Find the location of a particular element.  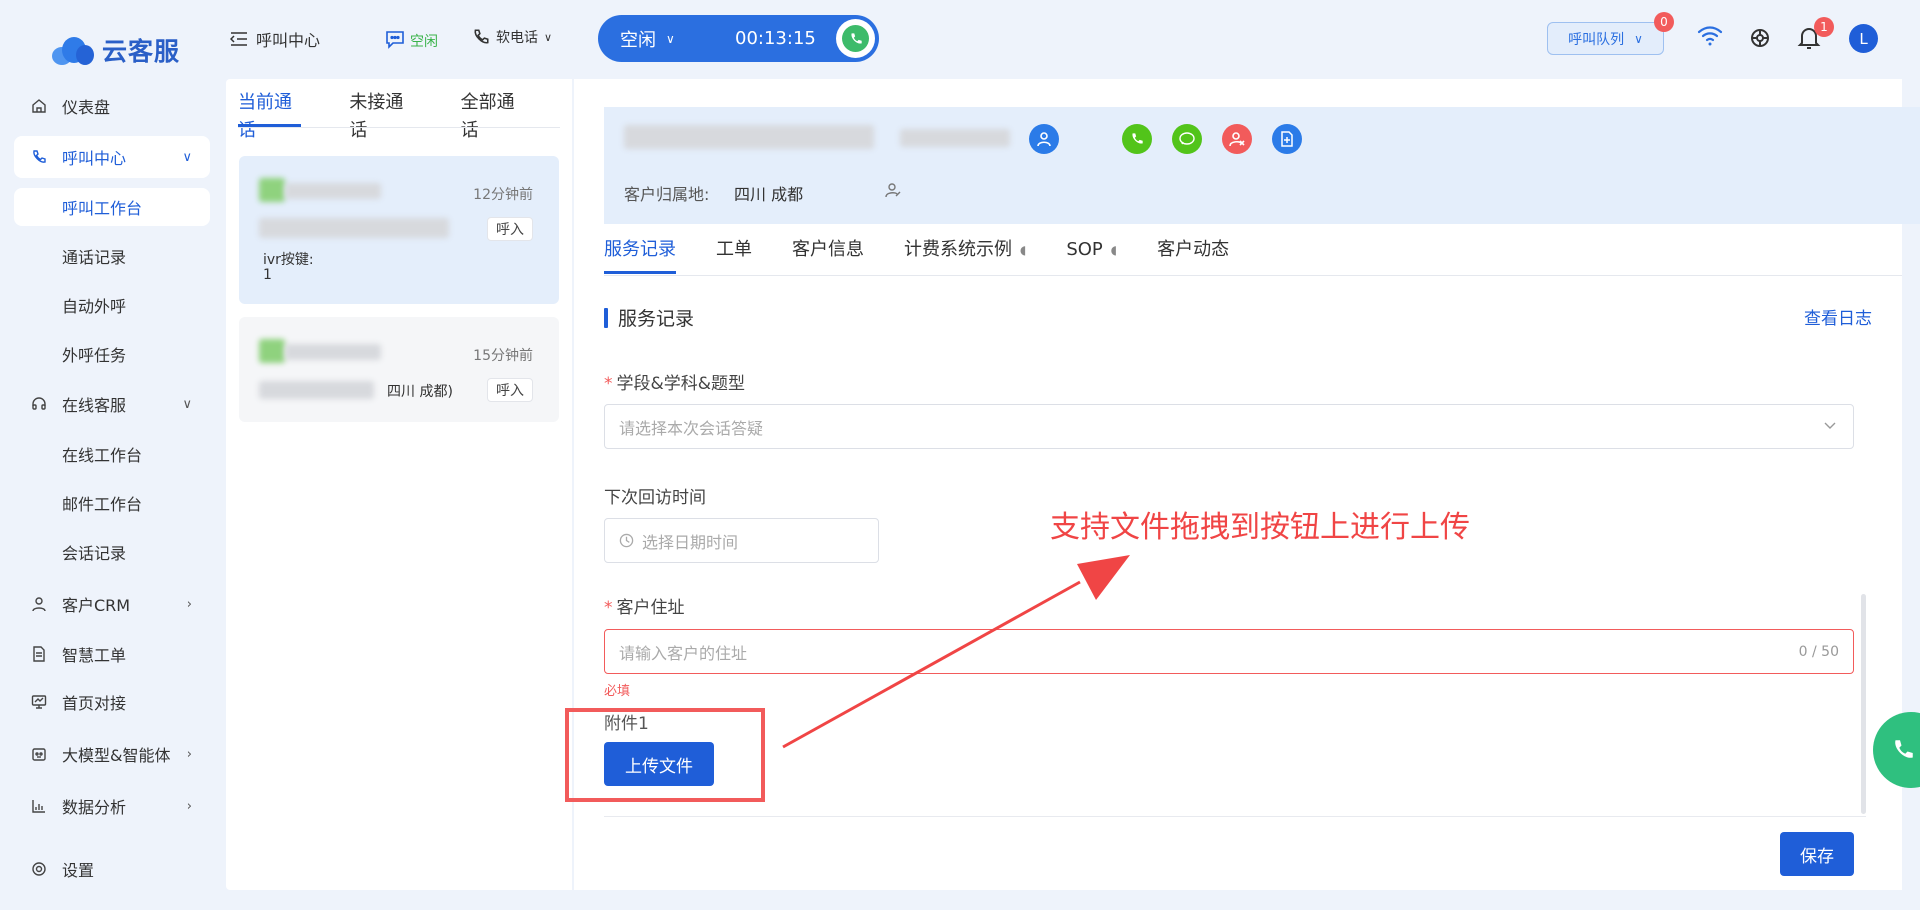

answer-call-button is located at coordinates (855, 38).